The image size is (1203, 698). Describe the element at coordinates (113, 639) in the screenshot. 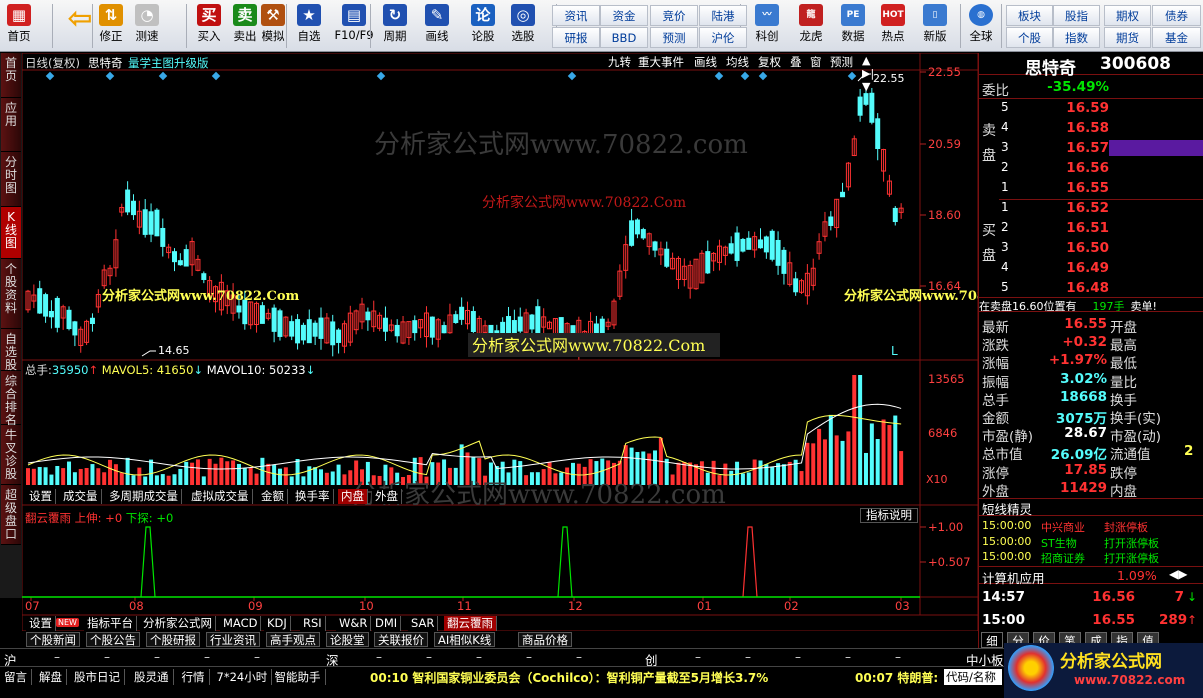

I see `news-tab-个股公告: 个股公告` at that location.